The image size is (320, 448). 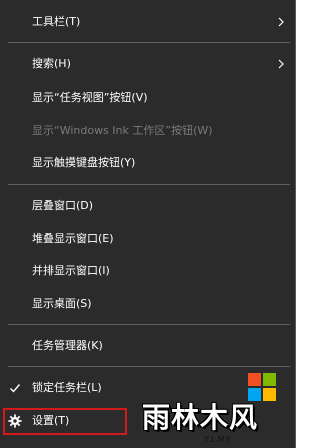 What do you see at coordinates (56, 21) in the screenshot?
I see `menu-item-label: 工具栏(T)` at bounding box center [56, 21].